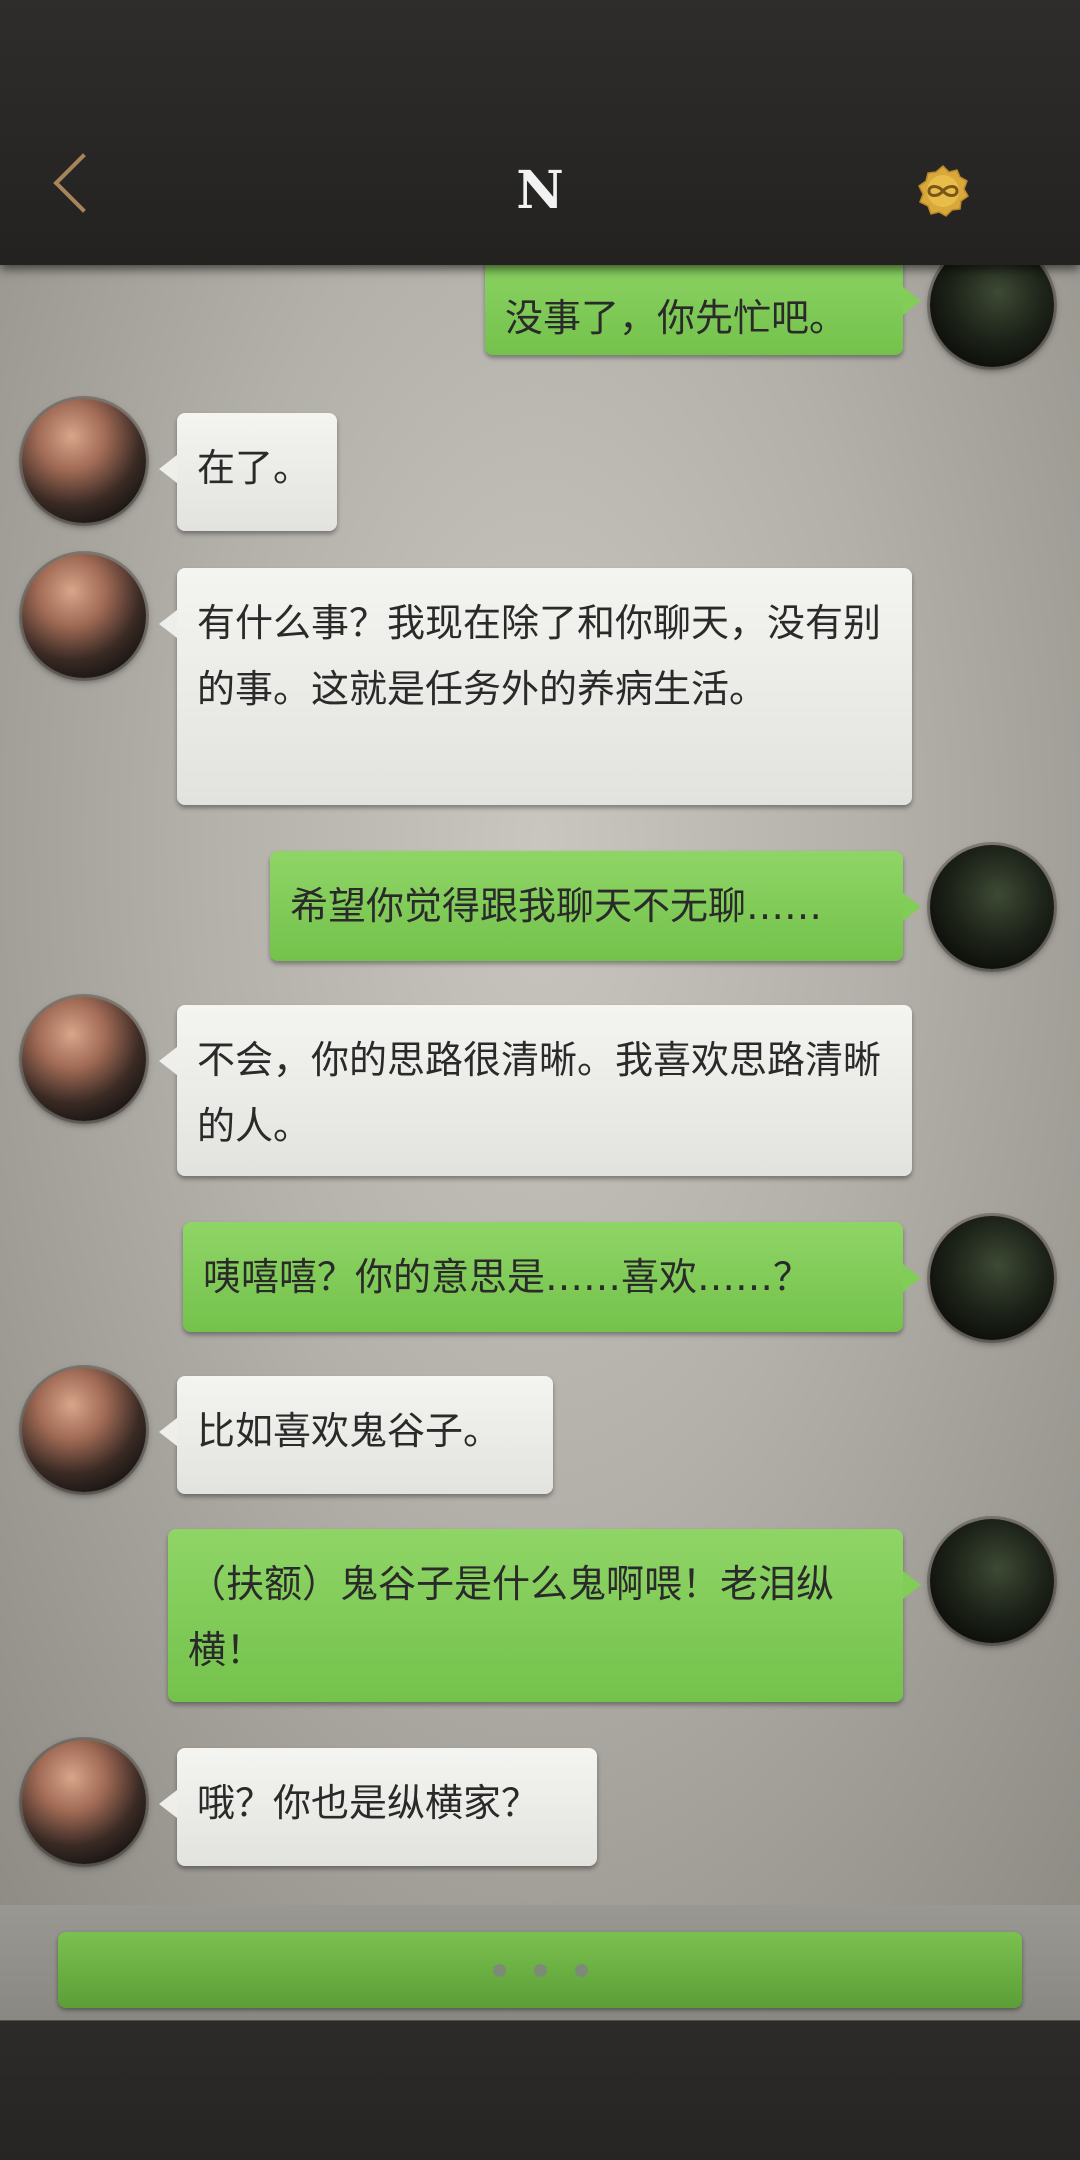  Describe the element at coordinates (378, 1807) in the screenshot. I see `message-bubble-received: 哦？你也是纵横家？` at that location.